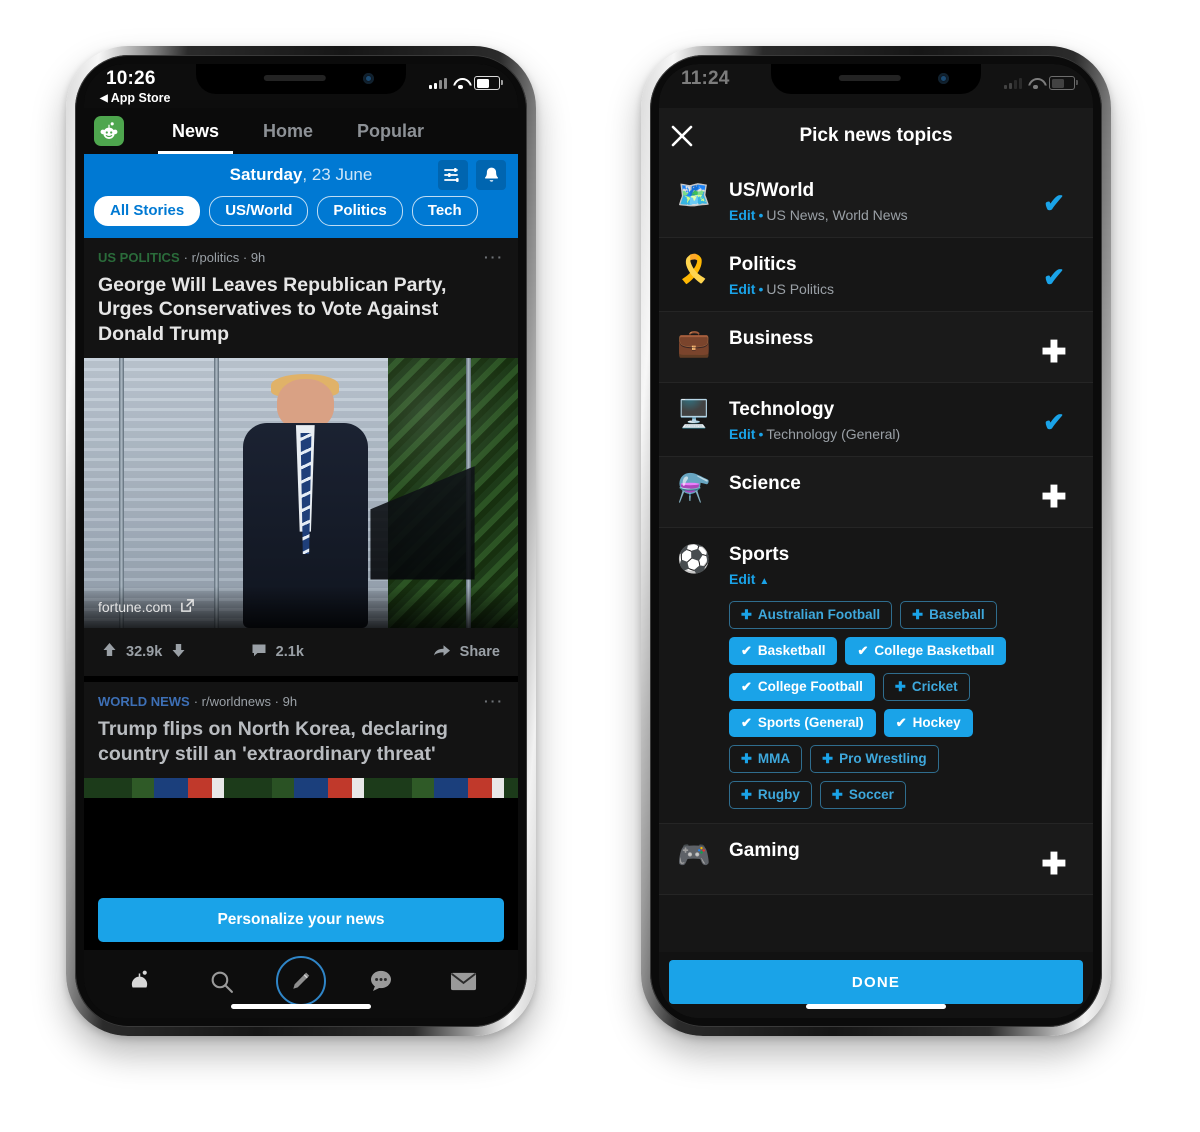  What do you see at coordinates (301, 493) in the screenshot?
I see `post-image: fortune.com` at bounding box center [301, 493].